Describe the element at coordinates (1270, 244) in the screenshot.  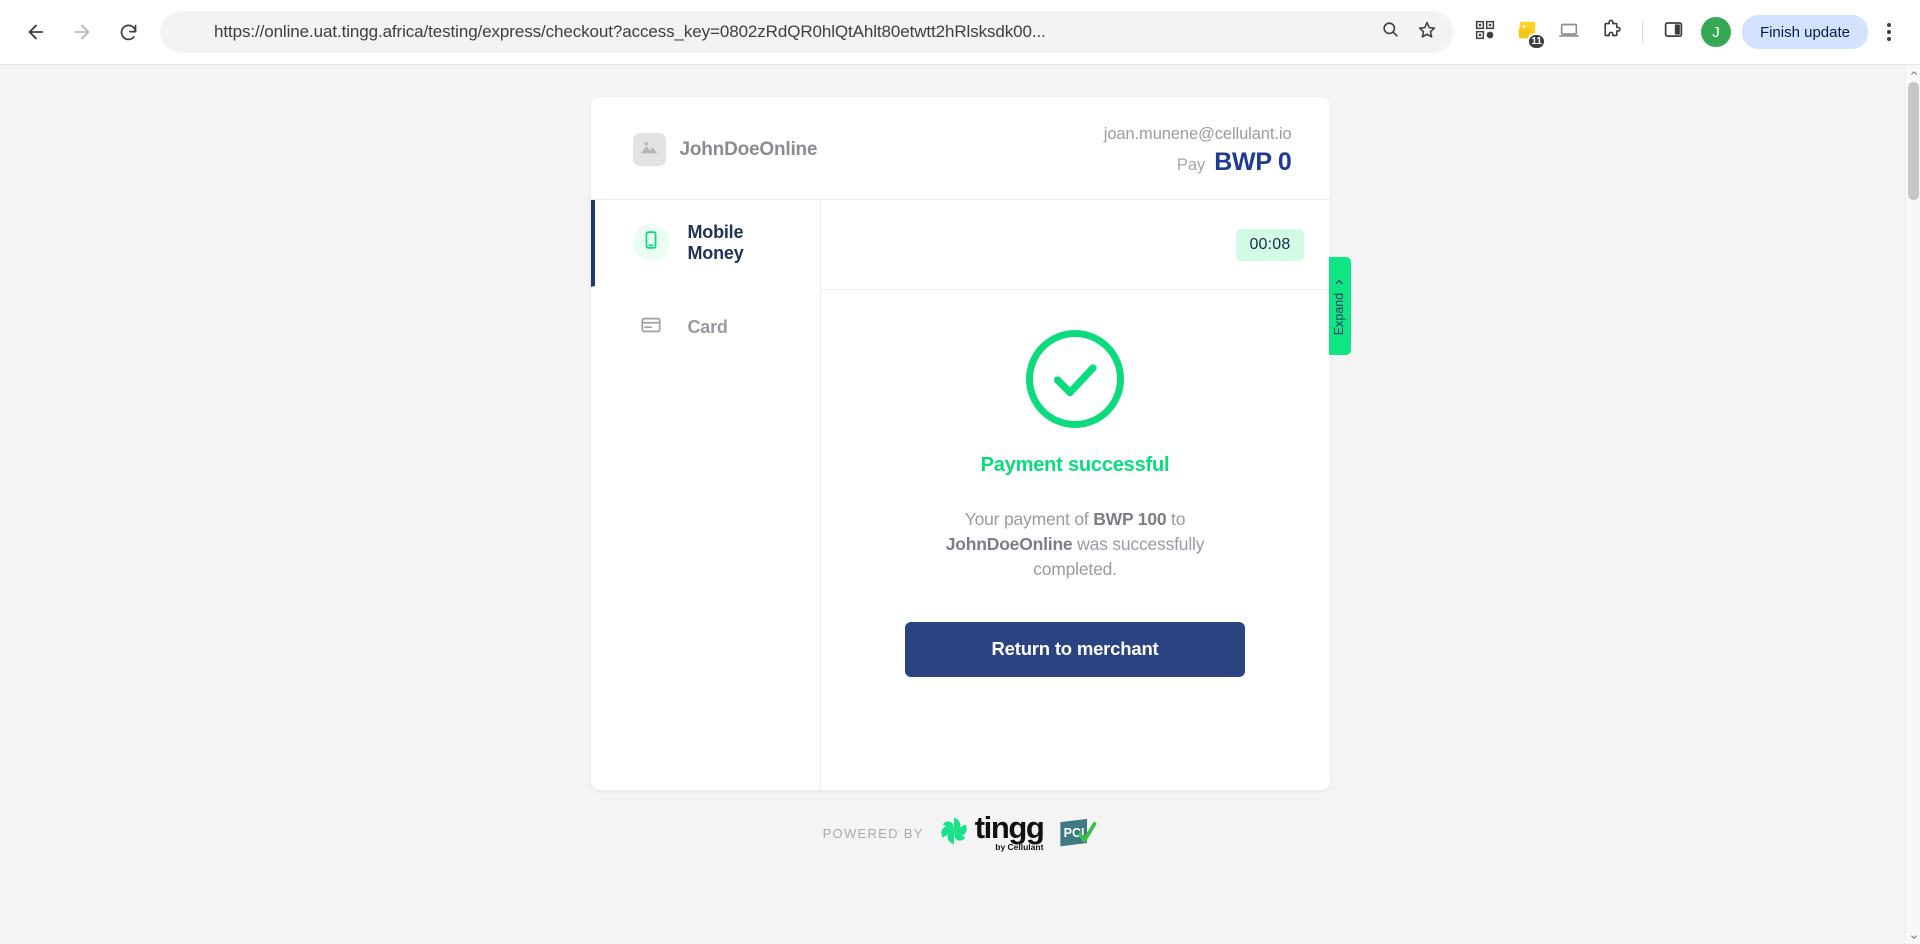
I see `countdown-timer: 00:08` at that location.